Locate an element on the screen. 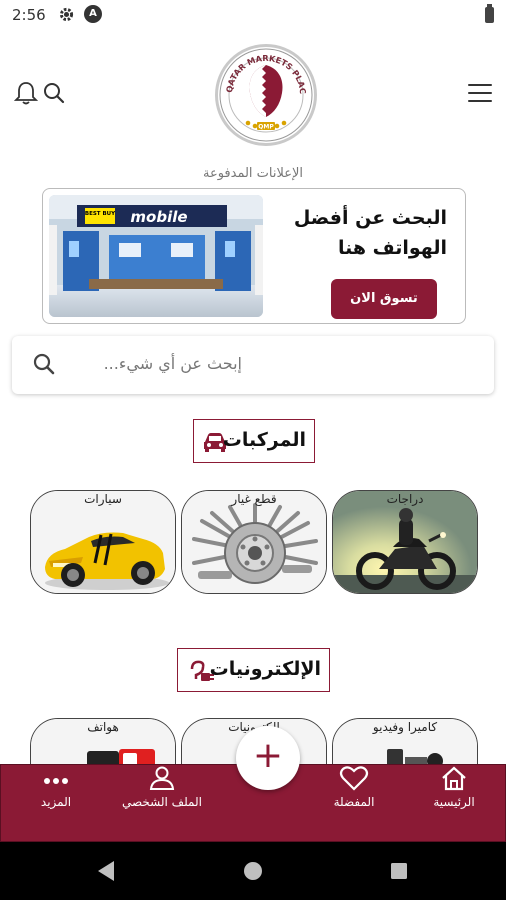  category-cars: سيارات is located at coordinates (103, 542).